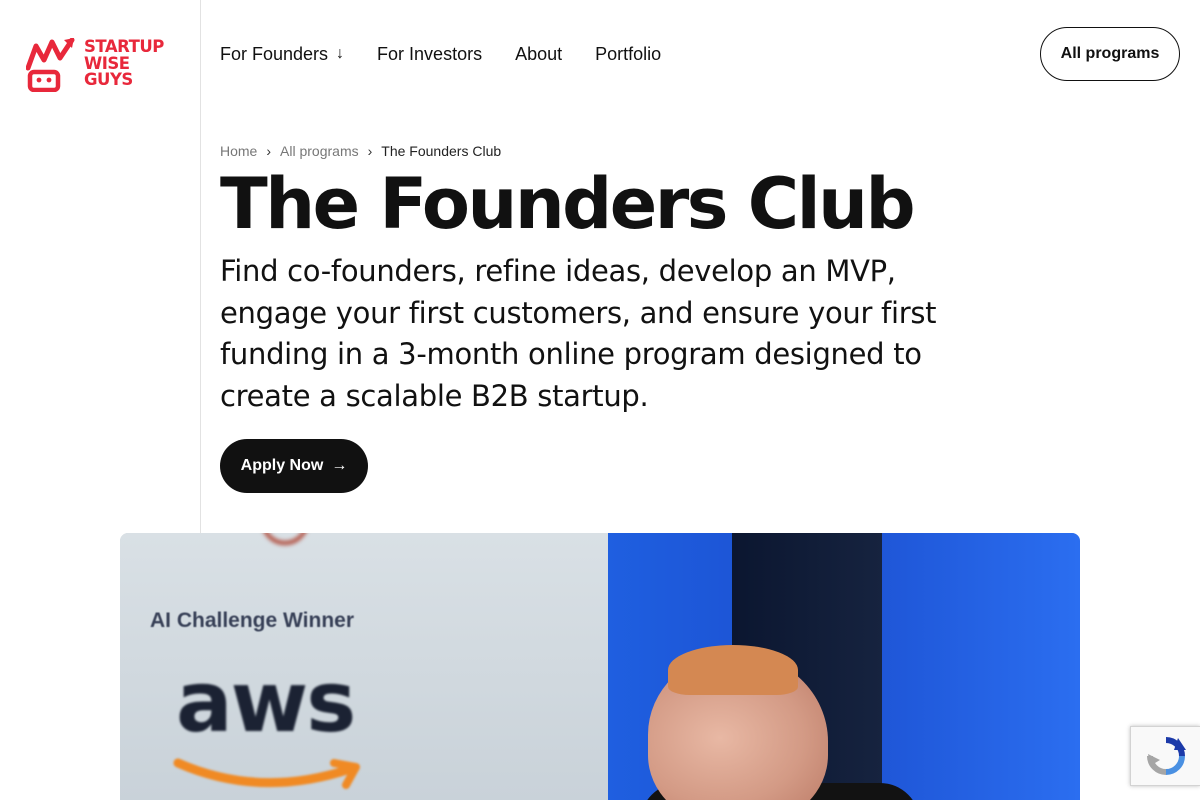 The height and width of the screenshot is (800, 1200). What do you see at coordinates (568, 204) in the screenshot?
I see `page-title: The Founders Club` at bounding box center [568, 204].